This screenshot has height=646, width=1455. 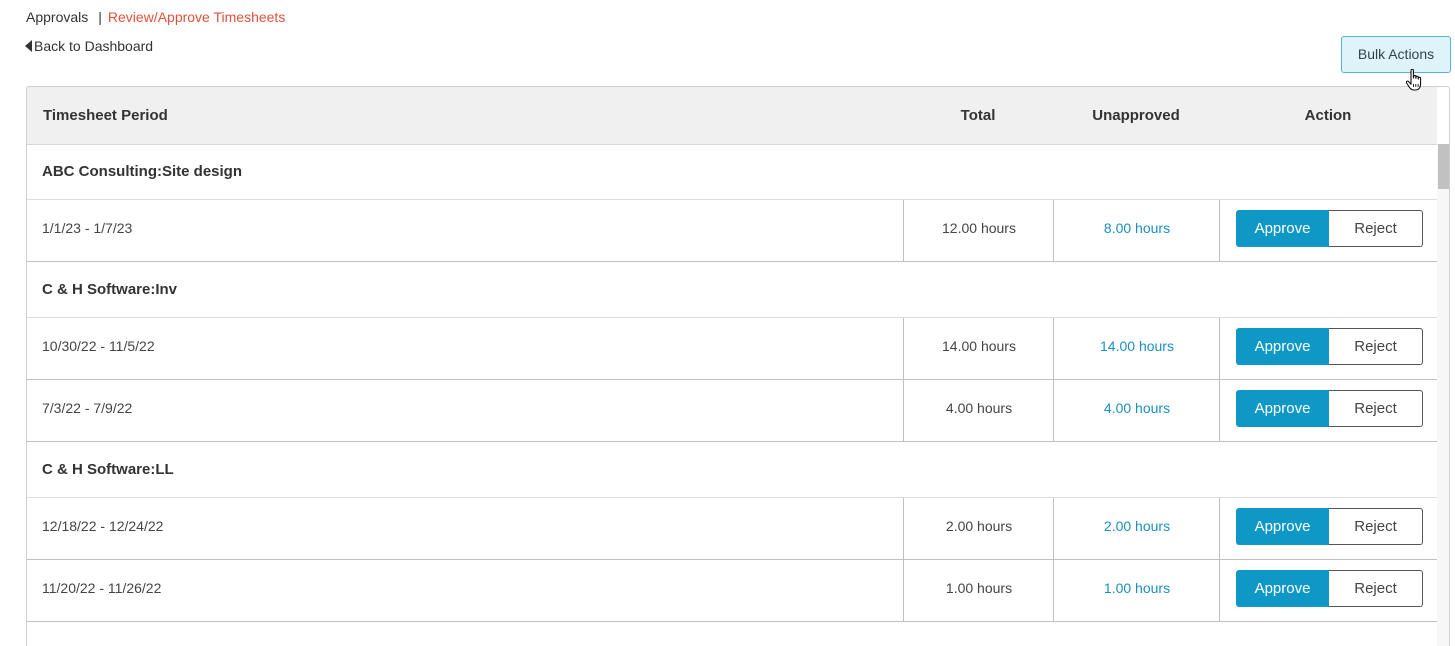 What do you see at coordinates (1443, 395) in the screenshot?
I see `table-scrollbar` at bounding box center [1443, 395].